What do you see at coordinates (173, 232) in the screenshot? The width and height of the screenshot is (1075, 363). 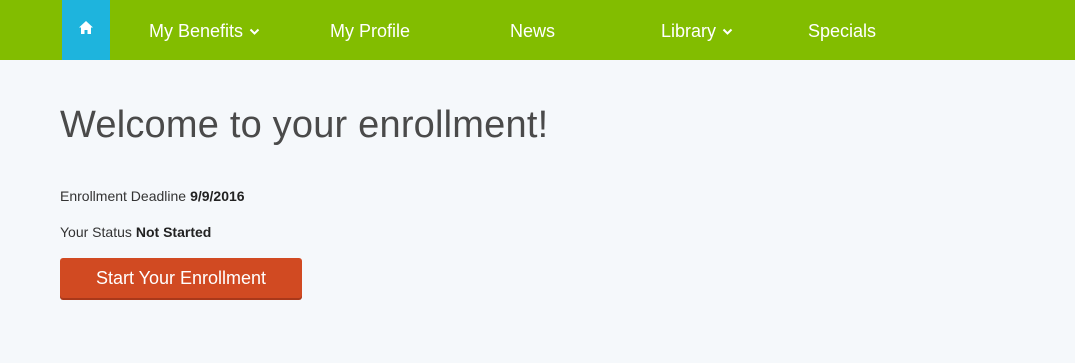 I see `status-value: Not Started` at bounding box center [173, 232].